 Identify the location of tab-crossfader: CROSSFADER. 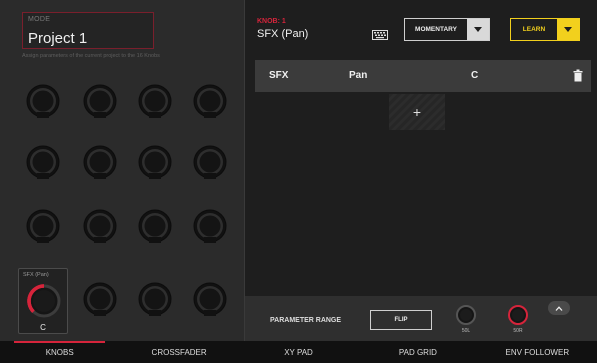
(178, 352).